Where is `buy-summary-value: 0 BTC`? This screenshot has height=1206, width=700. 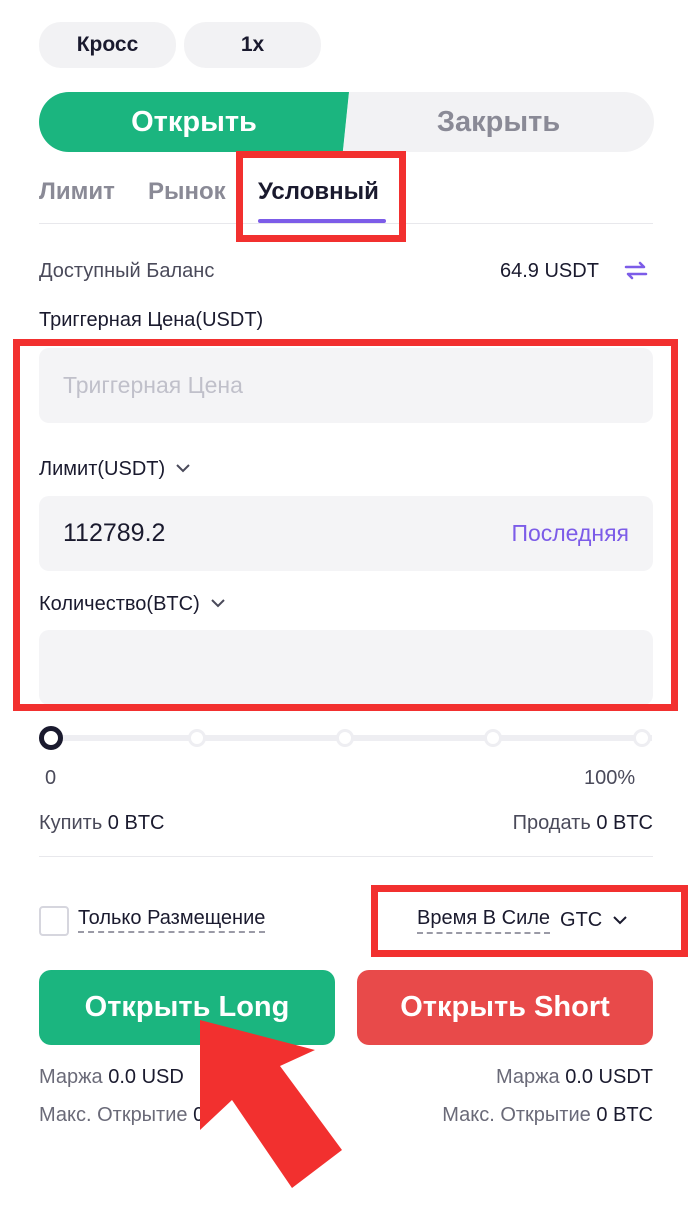 buy-summary-value: 0 BTC is located at coordinates (136, 823).